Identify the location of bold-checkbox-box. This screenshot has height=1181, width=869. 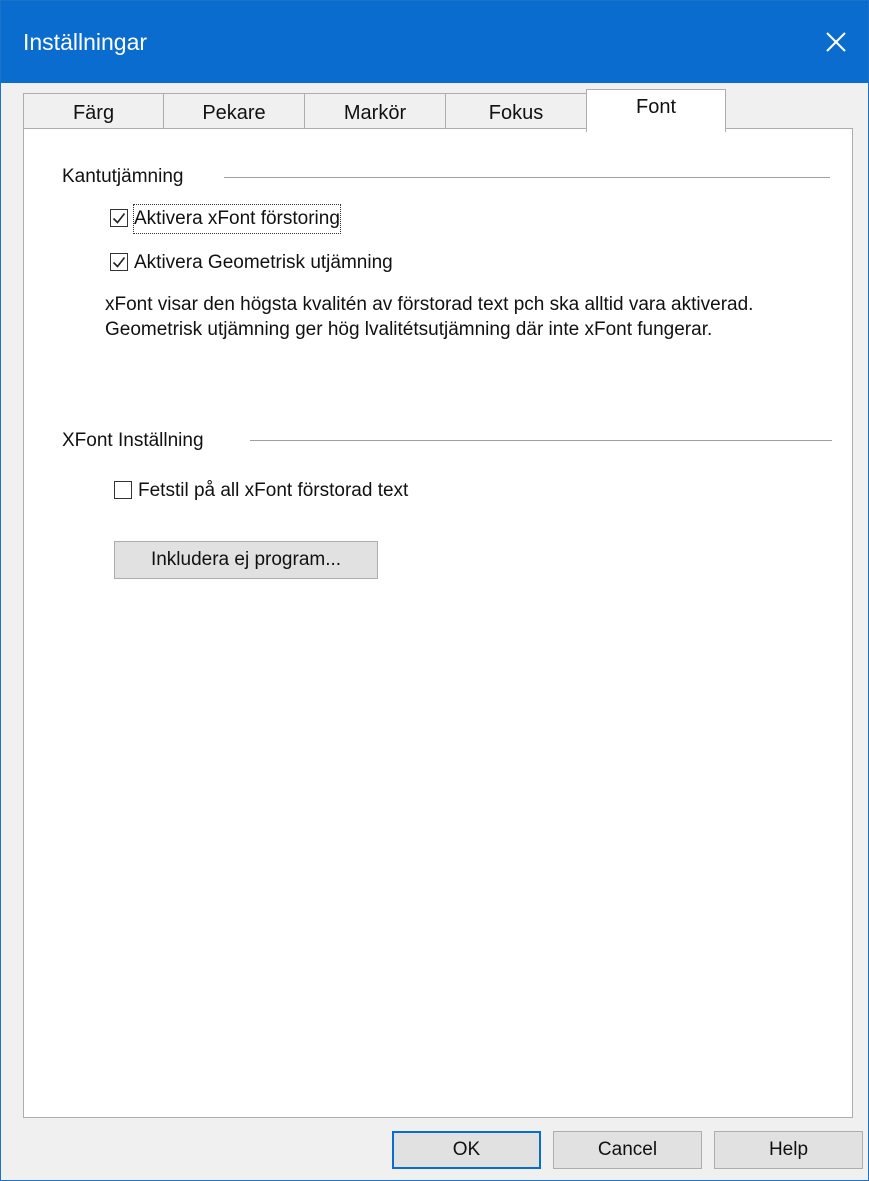
(123, 490).